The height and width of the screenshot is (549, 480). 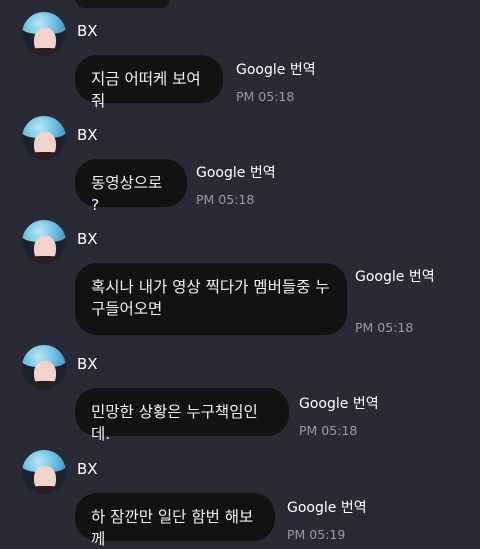 What do you see at coordinates (175, 520) in the screenshot?
I see `message-bubble: 하 잠깐만 일단 함번 해보께` at bounding box center [175, 520].